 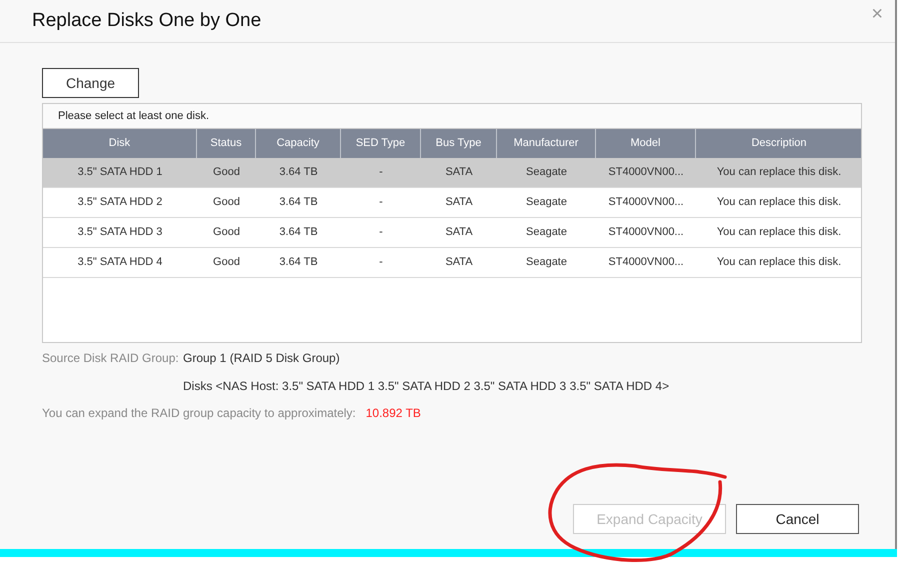 What do you see at coordinates (393, 413) in the screenshot?
I see `expand-capacity-value: 10.892 TB` at bounding box center [393, 413].